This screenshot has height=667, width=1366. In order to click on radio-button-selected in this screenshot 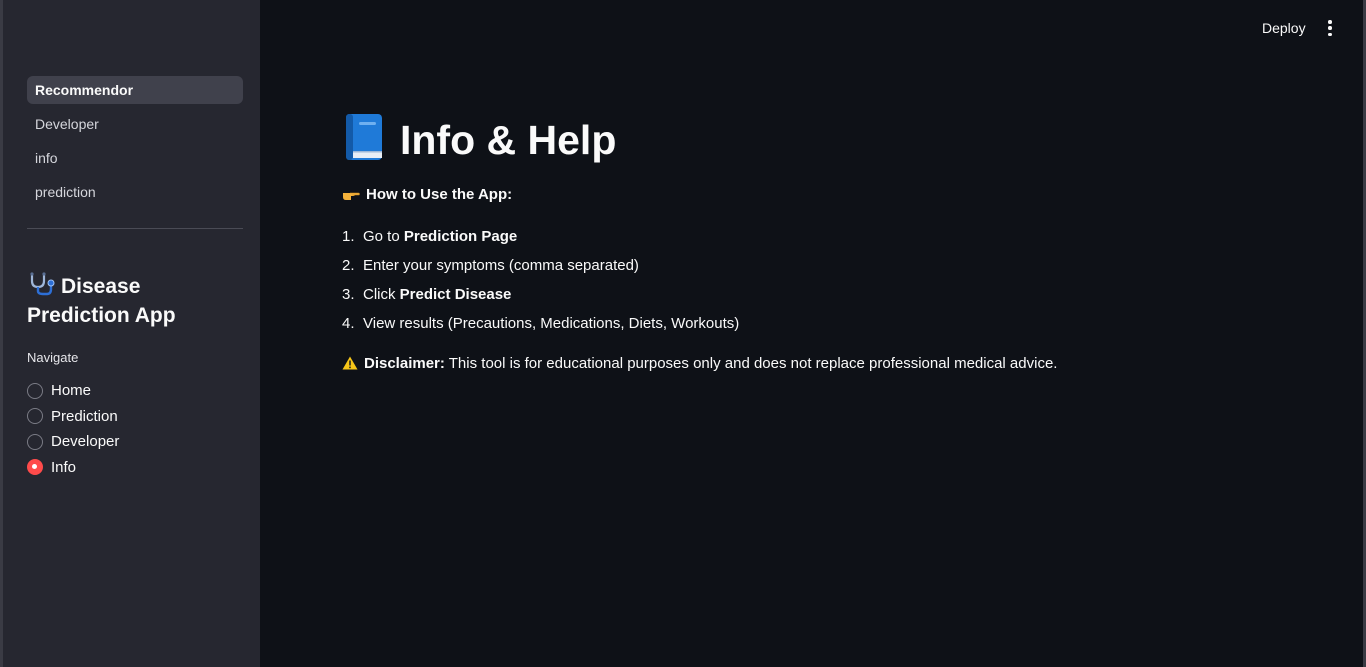, I will do `click(35, 467)`.